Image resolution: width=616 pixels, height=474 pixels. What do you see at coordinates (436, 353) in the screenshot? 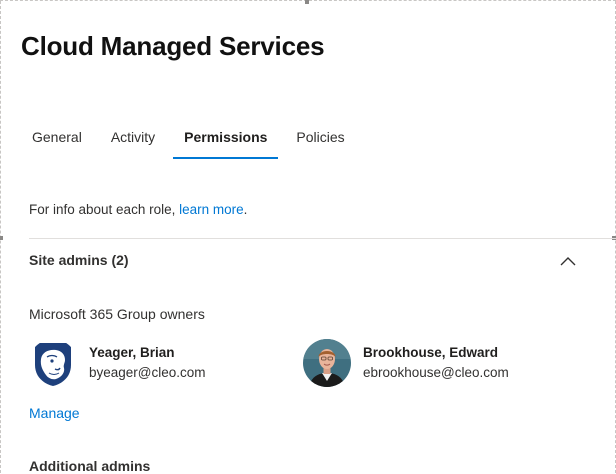
I see `owner-name: Brookhouse, Edward` at bounding box center [436, 353].